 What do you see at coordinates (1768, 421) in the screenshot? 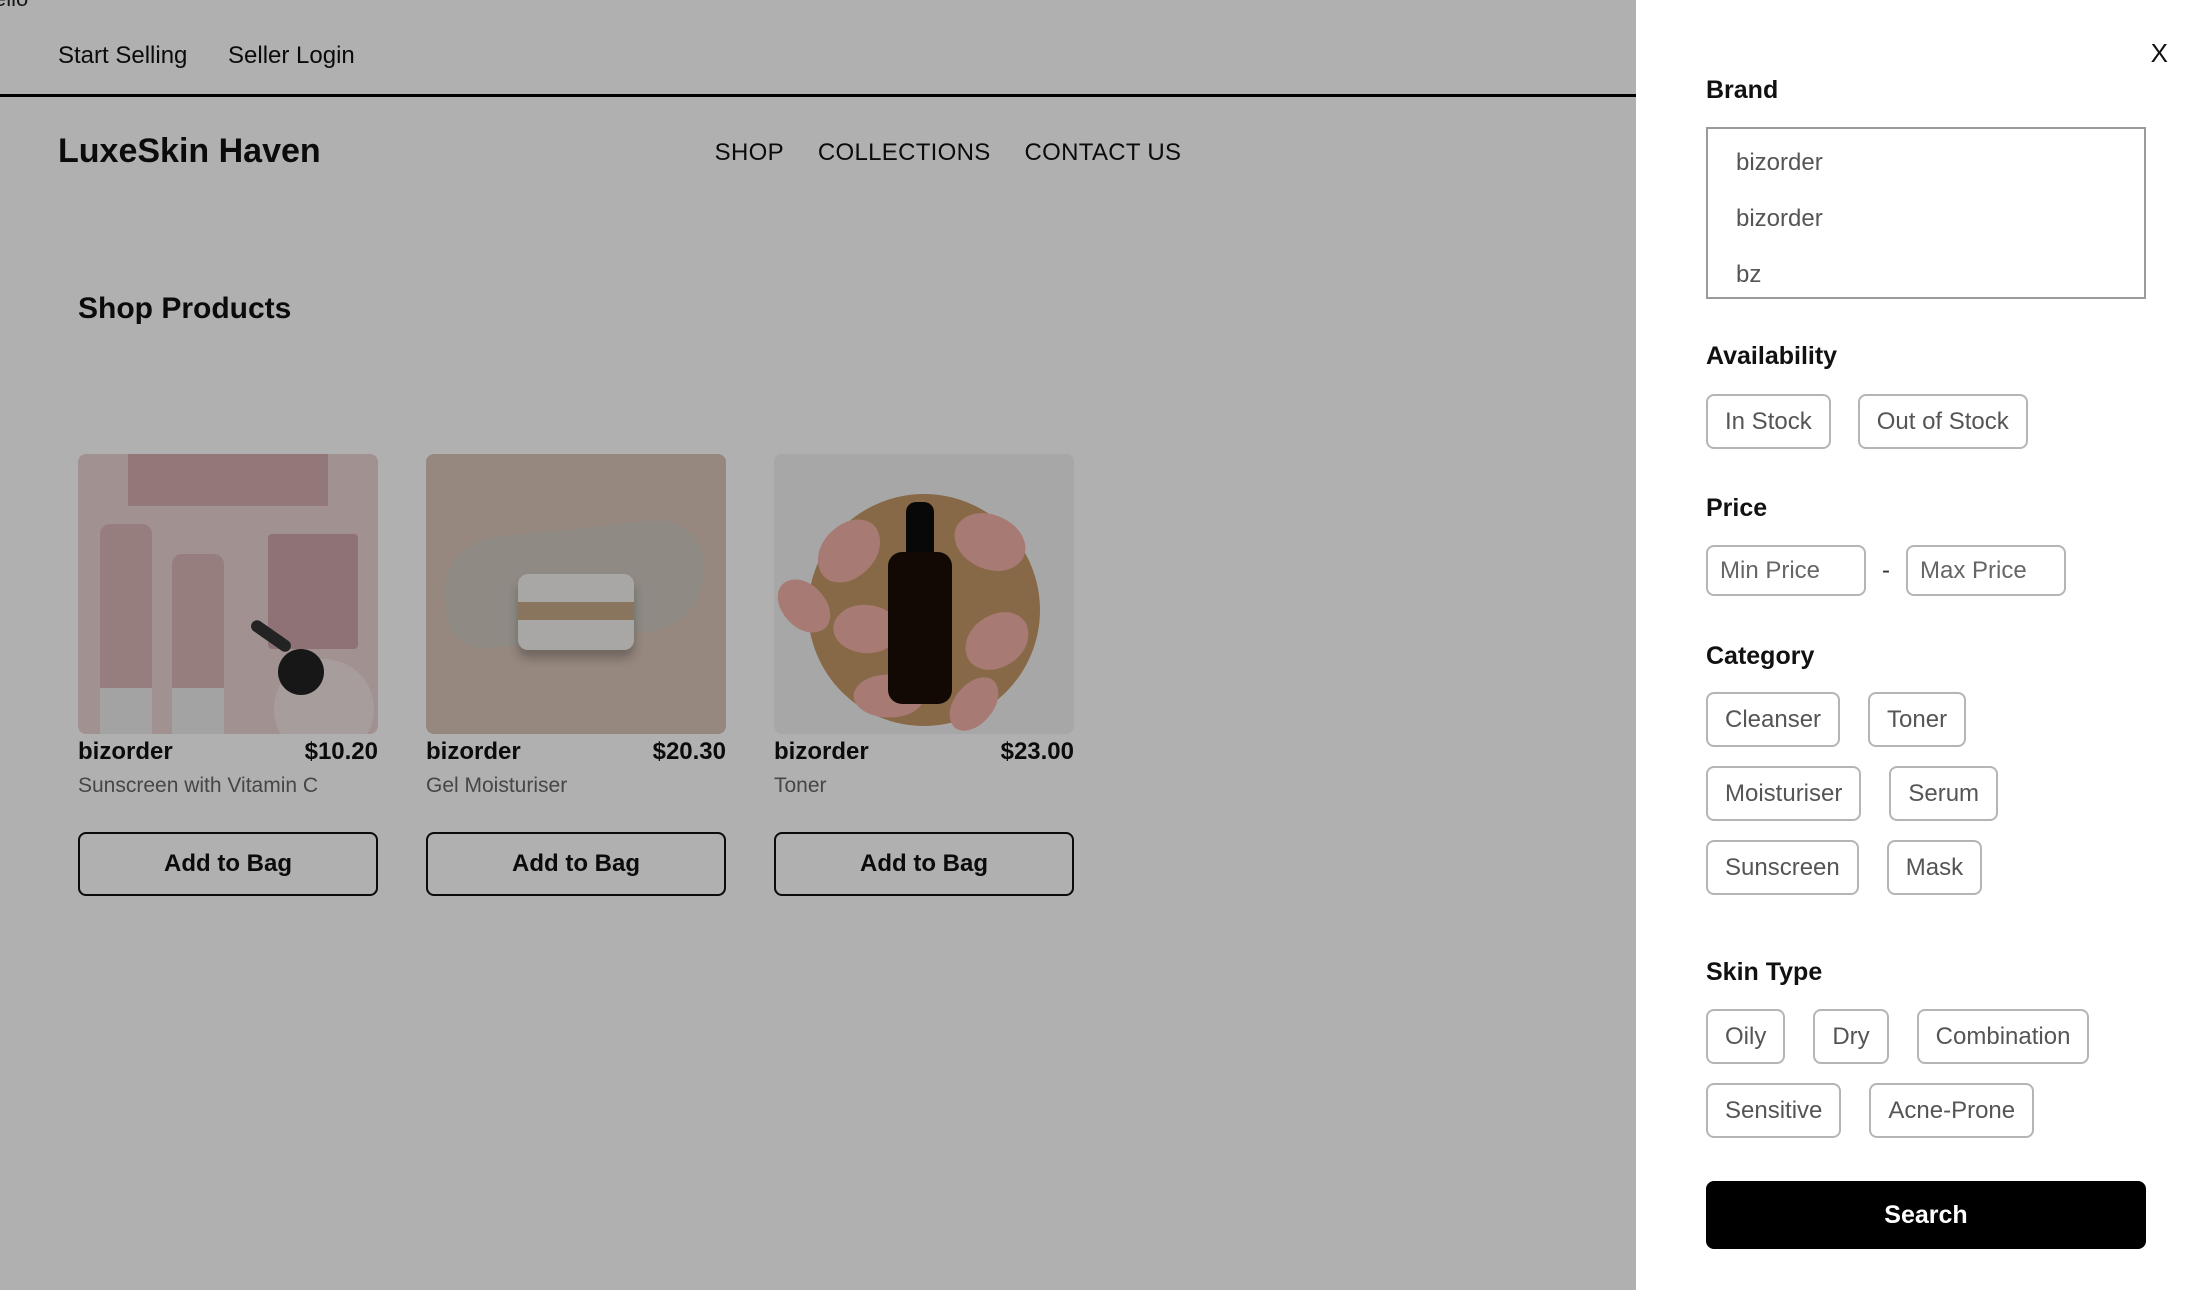
I see `availability-in-stock: In Stock` at bounding box center [1768, 421].